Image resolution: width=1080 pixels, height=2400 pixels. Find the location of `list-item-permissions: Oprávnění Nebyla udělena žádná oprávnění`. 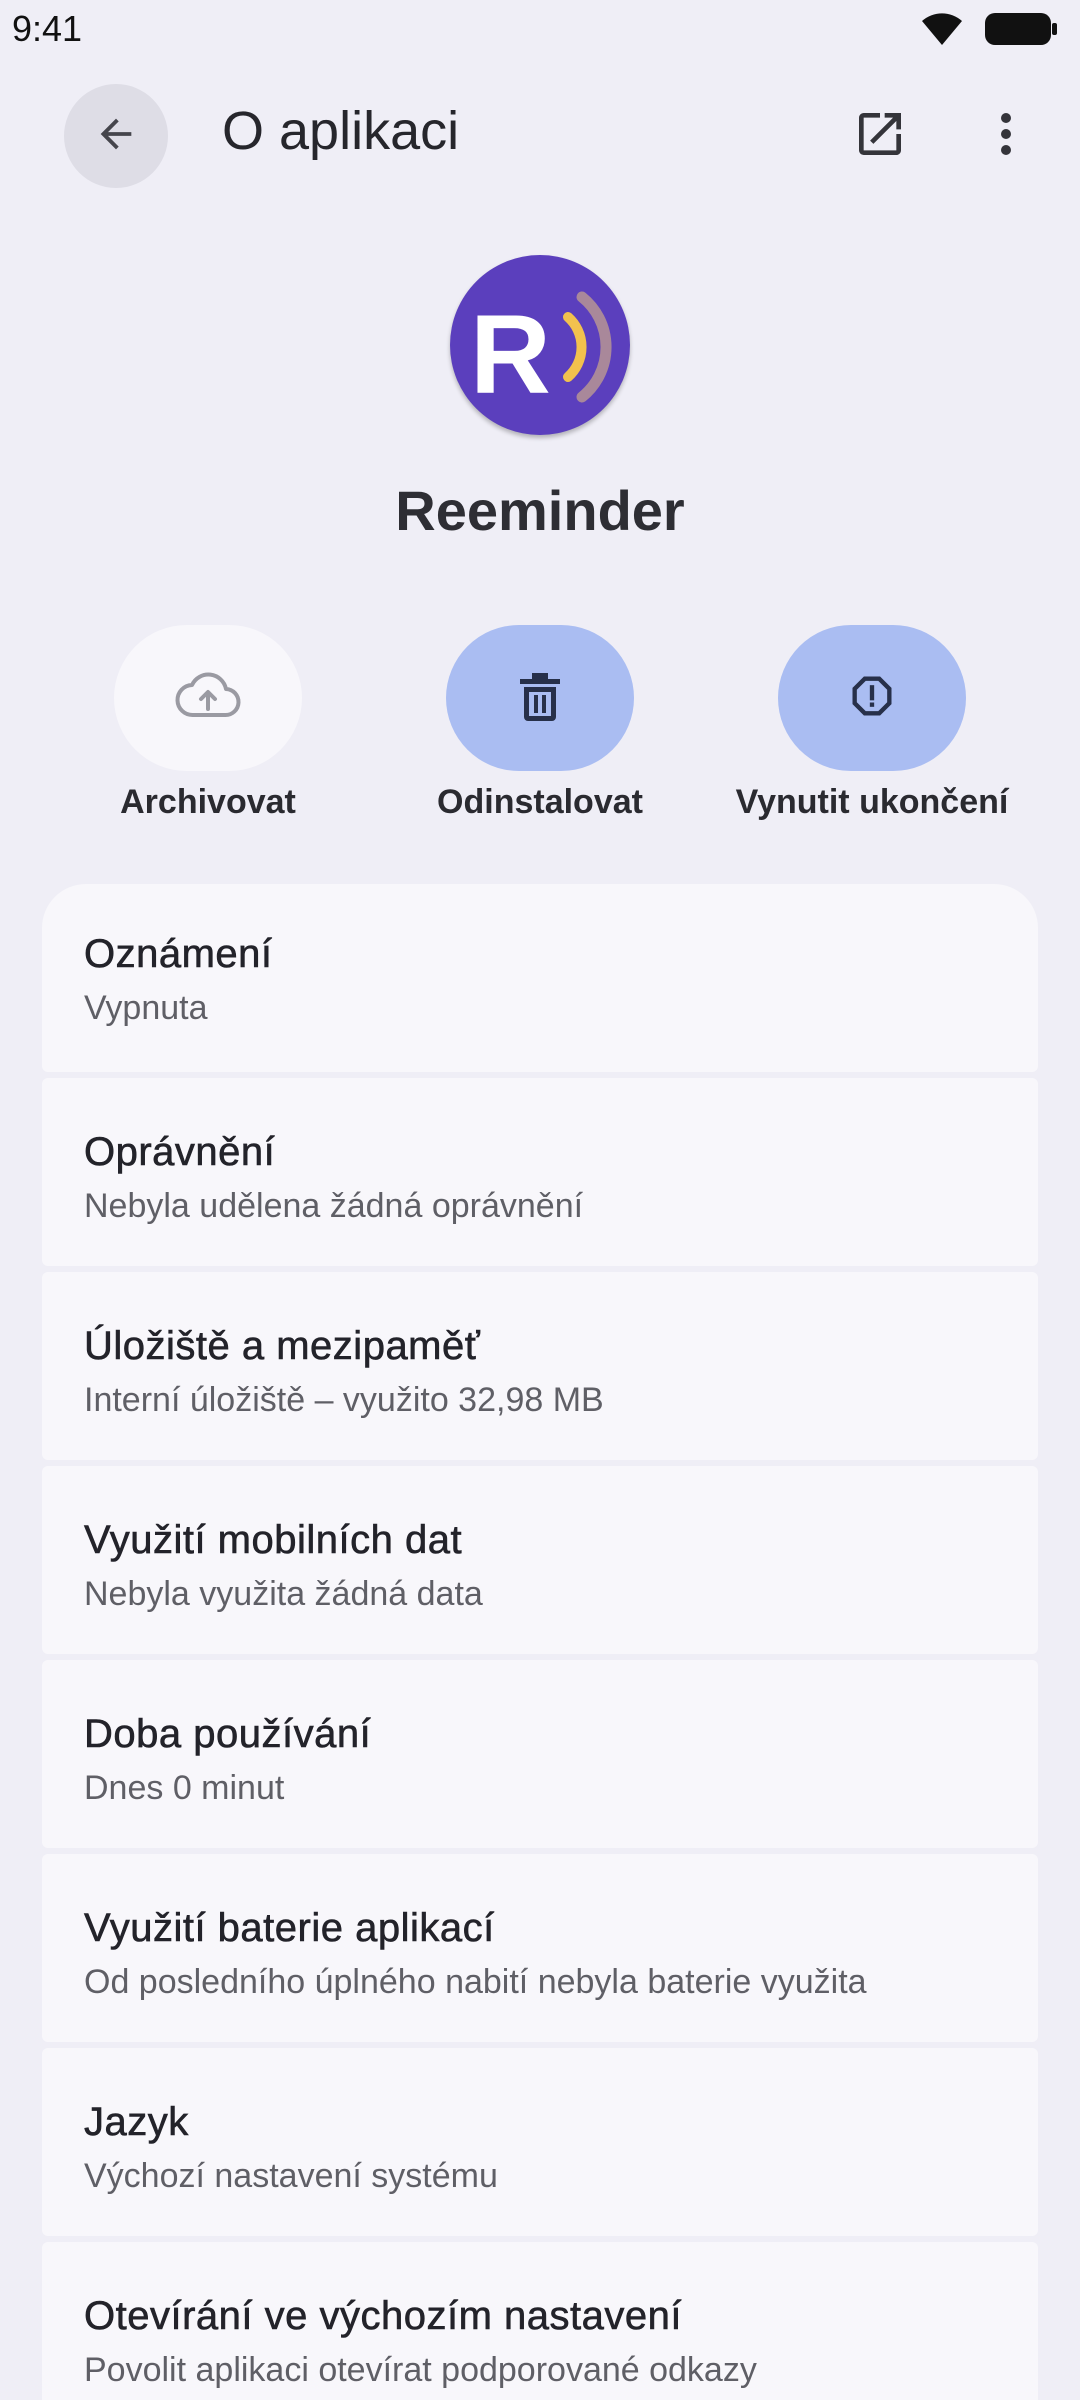

list-item-permissions: Oprávnění Nebyla udělena žádná oprávnění is located at coordinates (540, 1172).